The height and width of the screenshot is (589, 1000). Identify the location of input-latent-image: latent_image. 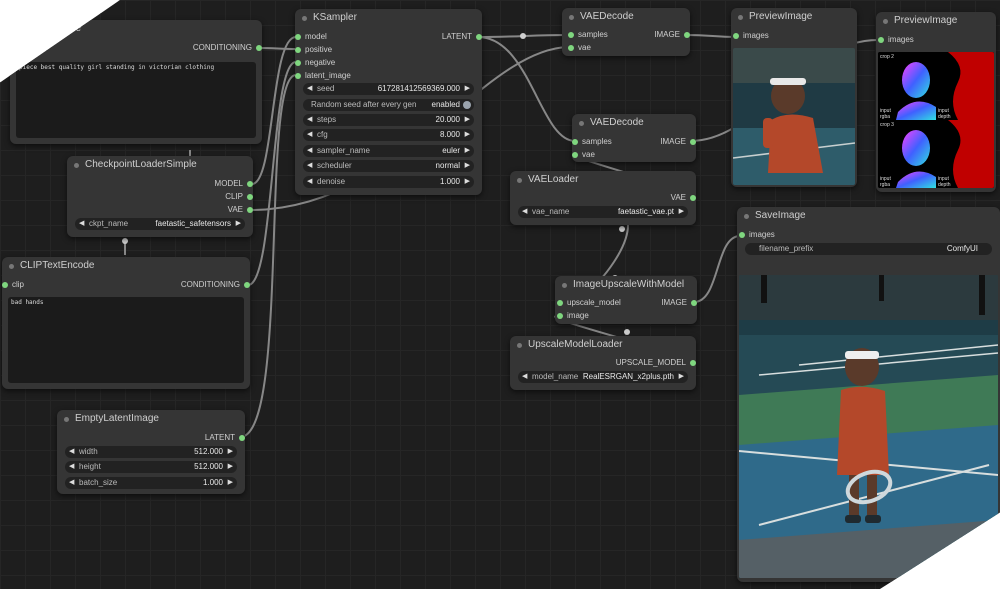
(323, 76).